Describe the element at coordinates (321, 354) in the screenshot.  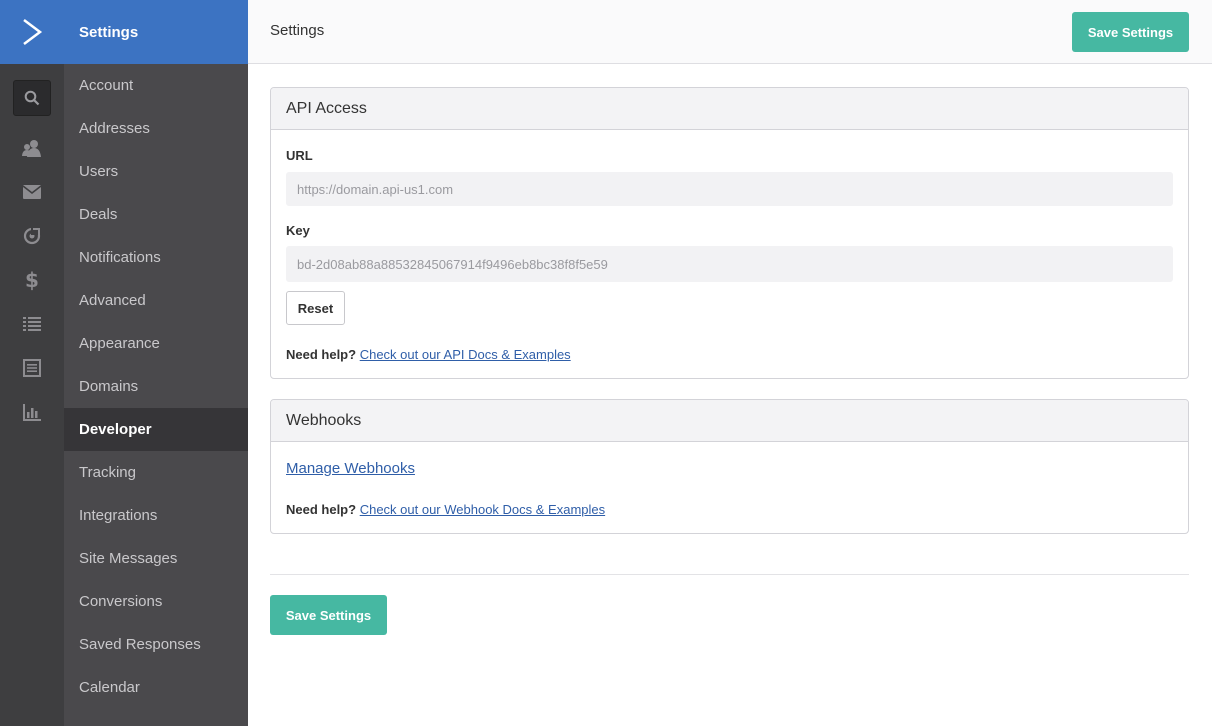
I see `api-help-prefix: Need help?` at that location.